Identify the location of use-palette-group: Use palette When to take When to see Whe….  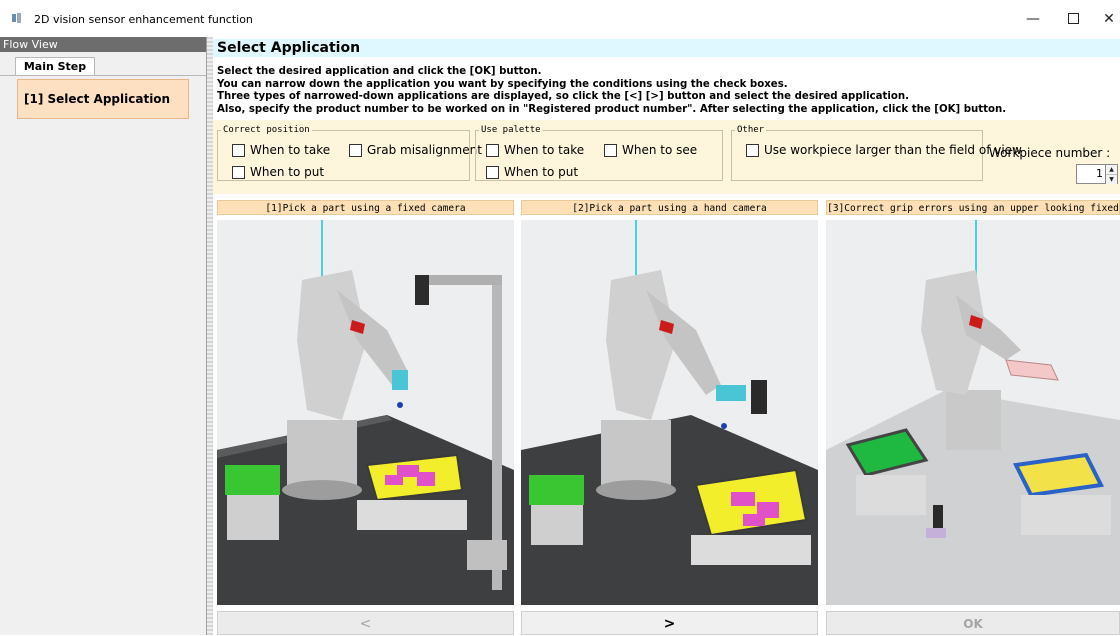
(599, 153).